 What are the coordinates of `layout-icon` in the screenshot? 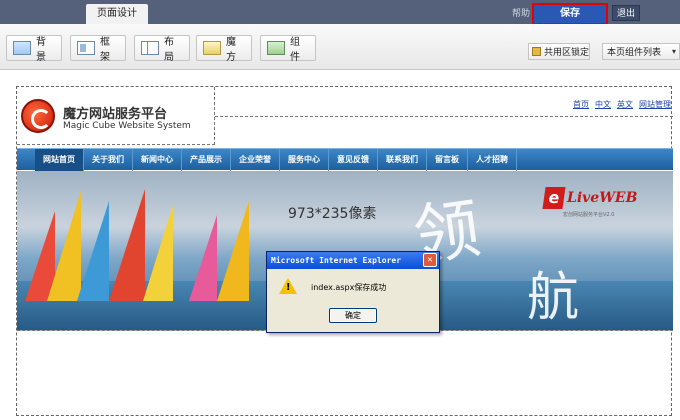 It's located at (150, 48).